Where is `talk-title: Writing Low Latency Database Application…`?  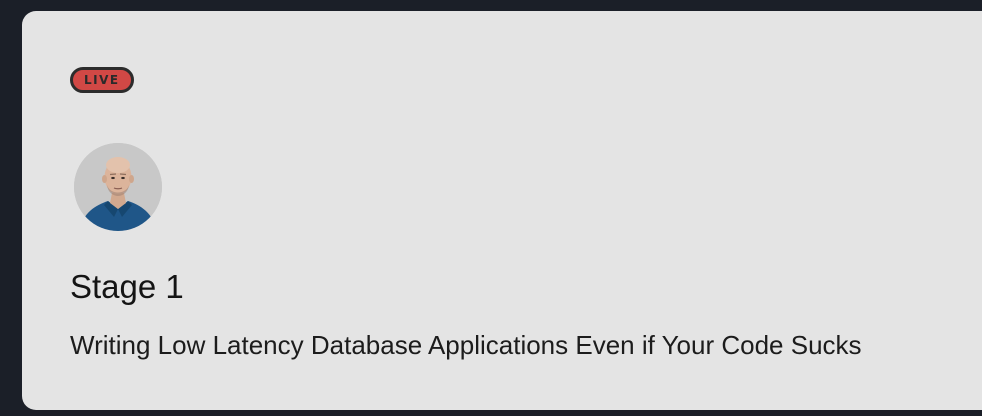 talk-title: Writing Low Latency Database Application… is located at coordinates (466, 345).